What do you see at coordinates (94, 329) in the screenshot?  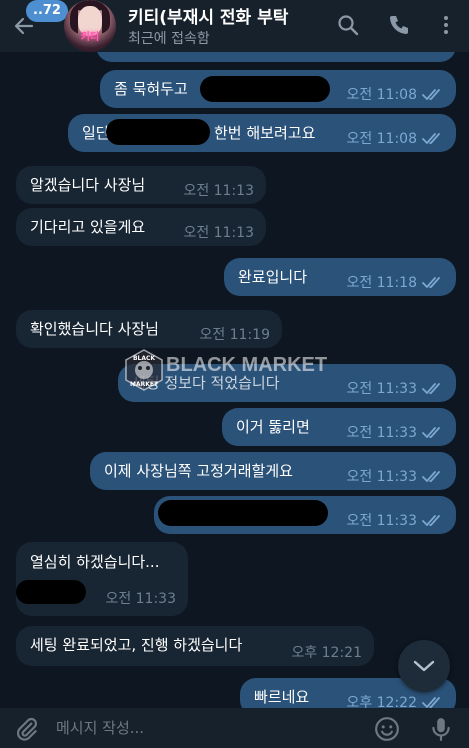 I see `message-text: 확인했습니다 사장님` at bounding box center [94, 329].